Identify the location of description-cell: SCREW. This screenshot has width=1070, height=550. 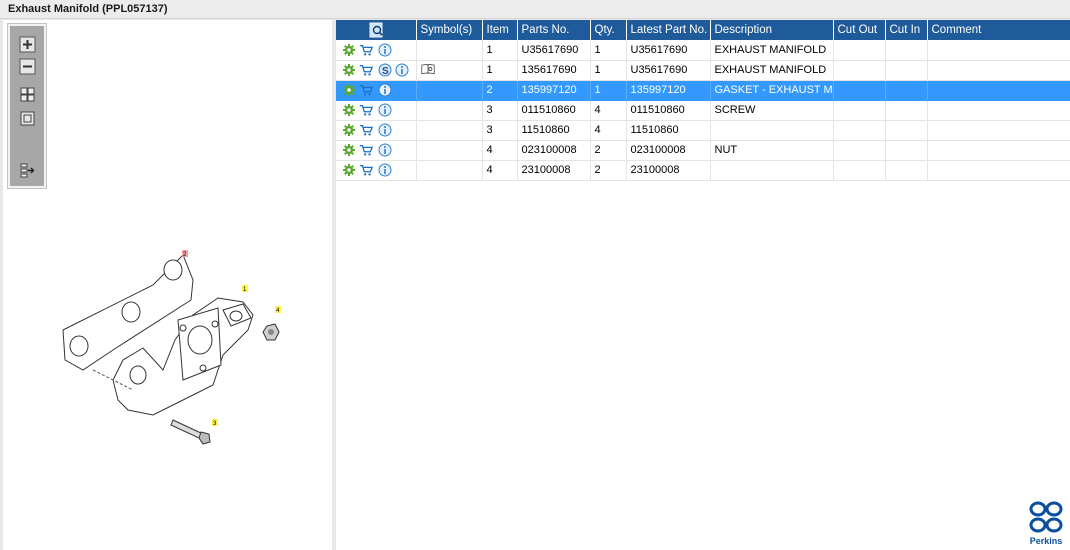
(772, 110).